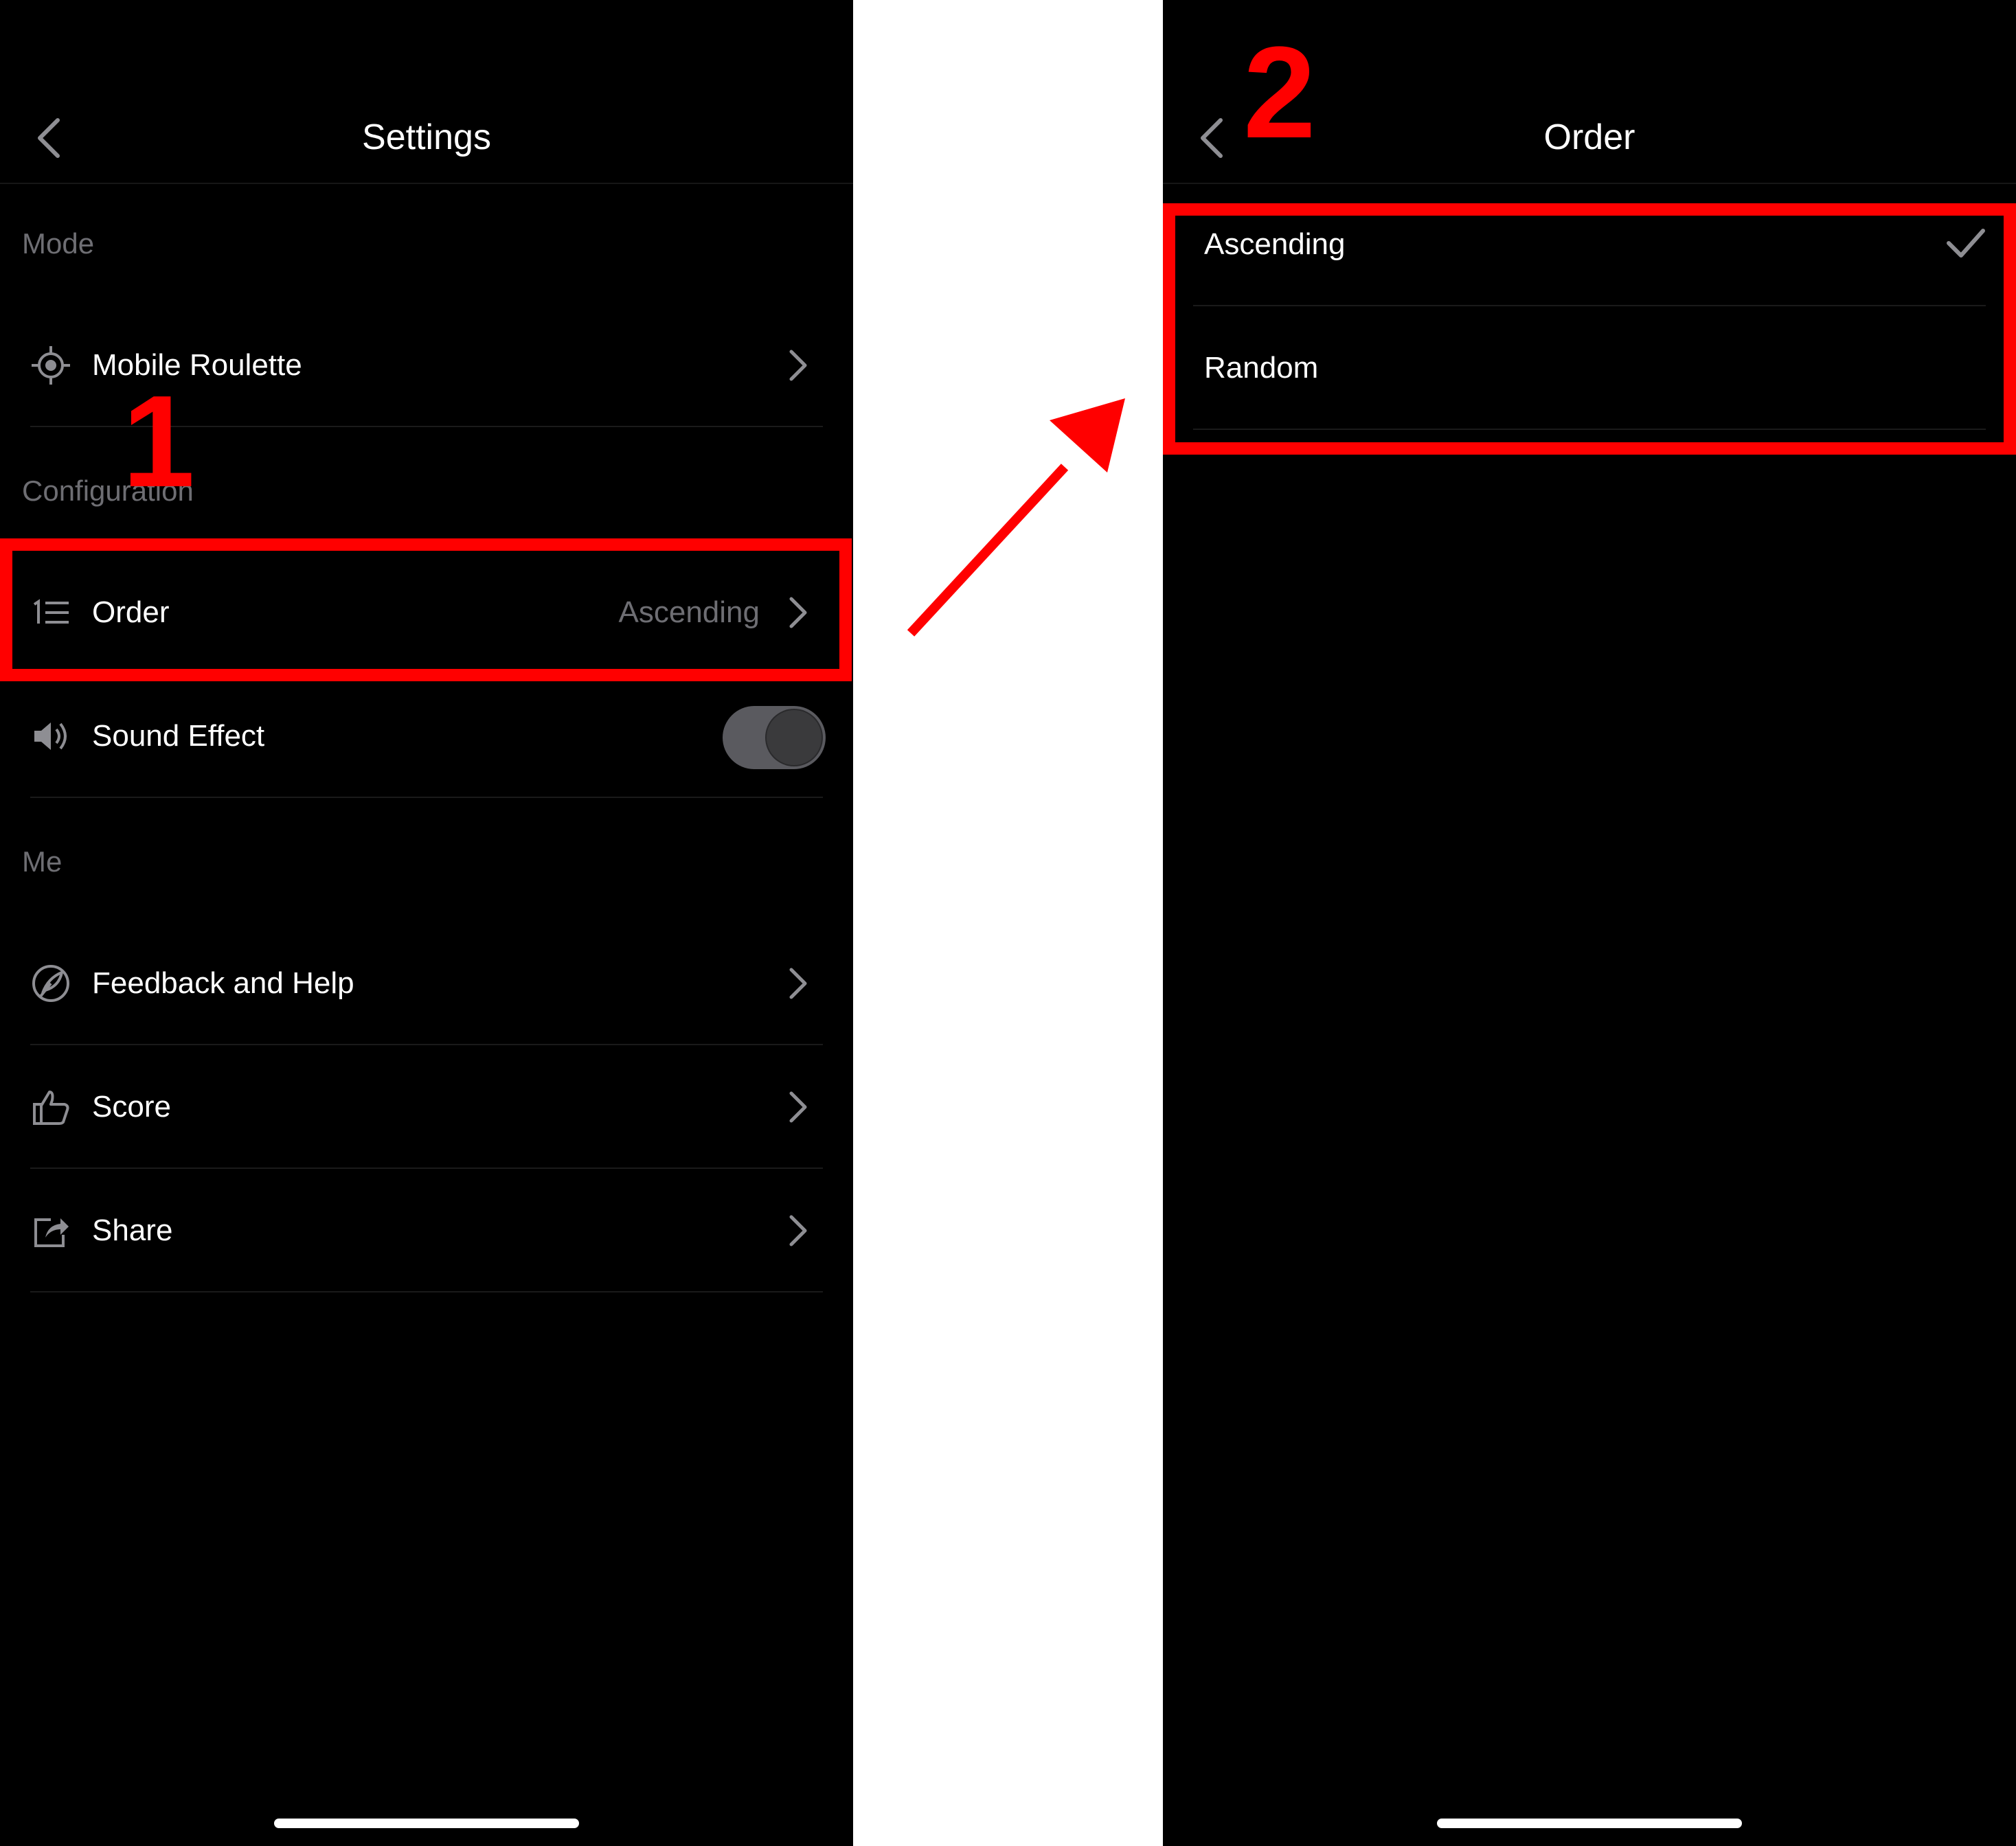  I want to click on section-title-me: Me, so click(43, 861).